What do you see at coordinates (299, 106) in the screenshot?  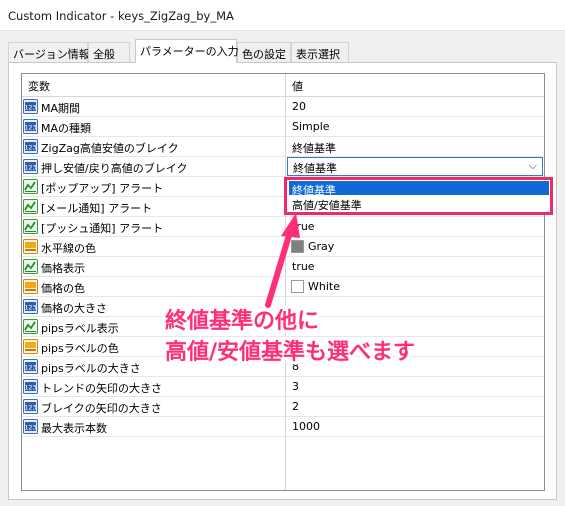 I see `param-value: 20` at bounding box center [299, 106].